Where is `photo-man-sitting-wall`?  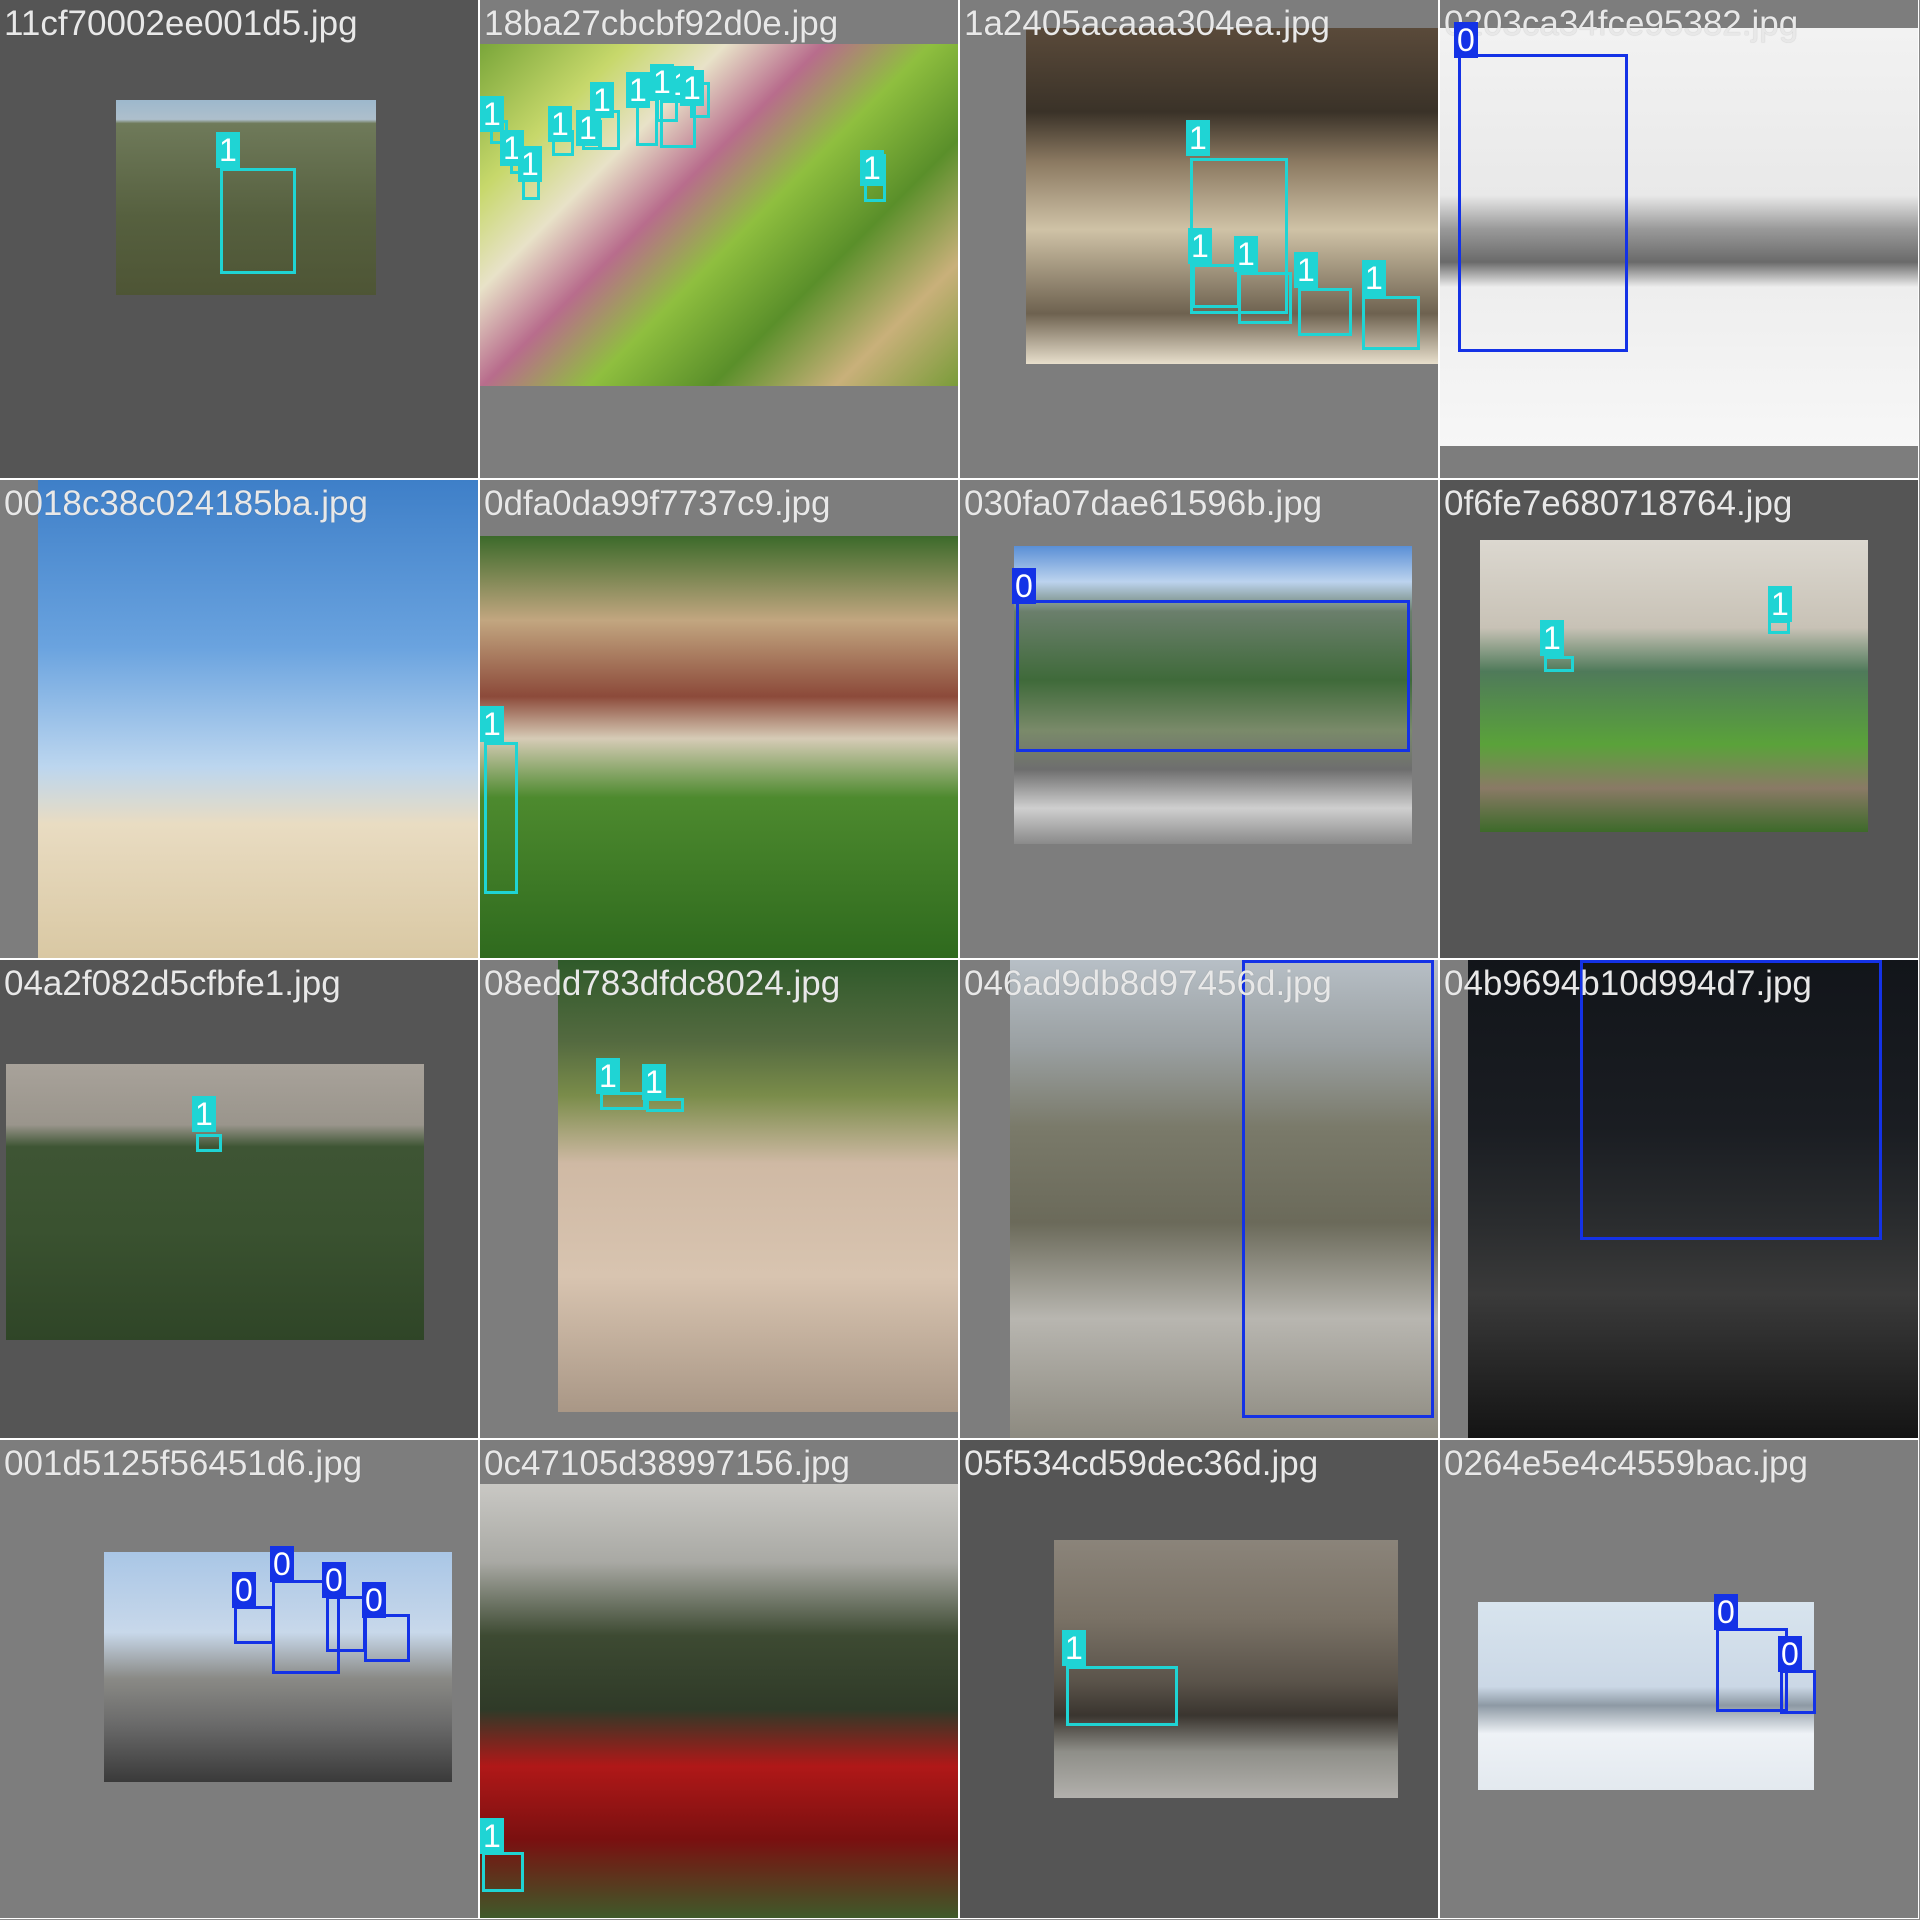
photo-man-sitting-wall is located at coordinates (758, 1186).